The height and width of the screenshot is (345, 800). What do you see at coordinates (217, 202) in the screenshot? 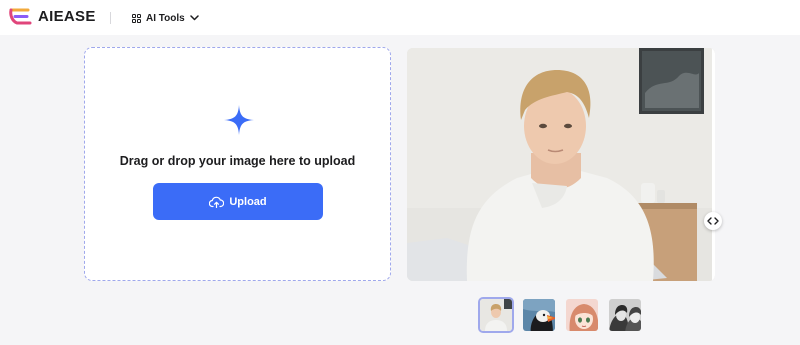
I see `cloud-upload-icon` at bounding box center [217, 202].